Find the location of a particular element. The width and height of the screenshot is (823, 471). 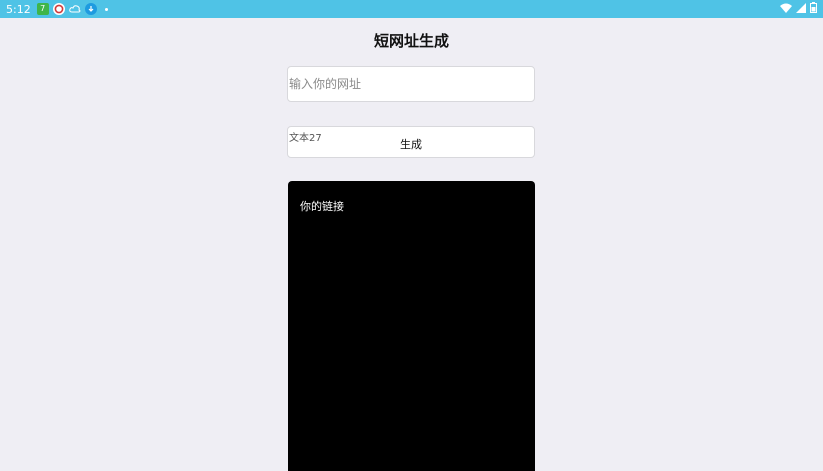

red-app-icon is located at coordinates (58, 9).